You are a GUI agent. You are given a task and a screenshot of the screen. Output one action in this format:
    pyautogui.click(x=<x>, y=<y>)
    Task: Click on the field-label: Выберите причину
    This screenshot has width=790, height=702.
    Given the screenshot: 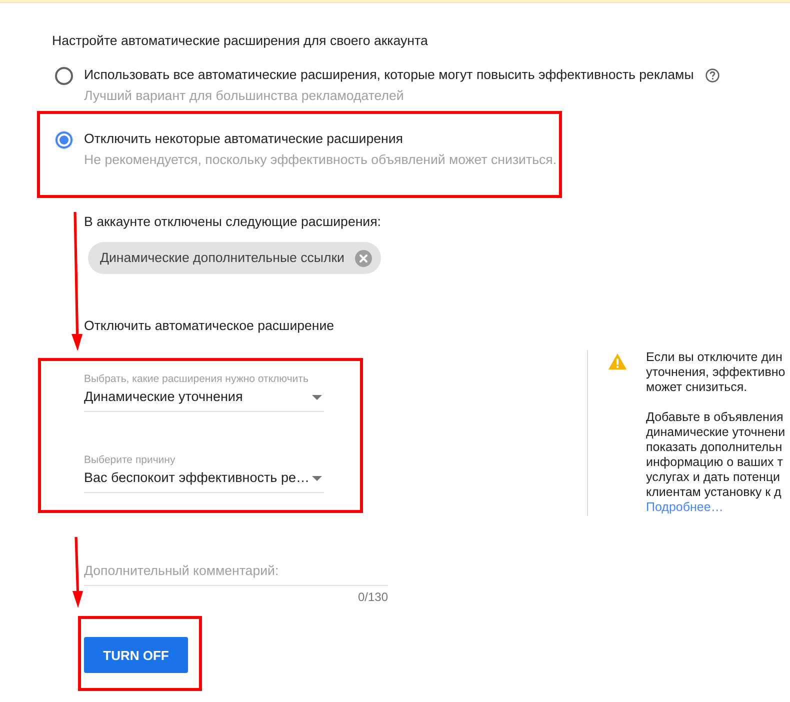 What is the action you would take?
    pyautogui.click(x=130, y=460)
    